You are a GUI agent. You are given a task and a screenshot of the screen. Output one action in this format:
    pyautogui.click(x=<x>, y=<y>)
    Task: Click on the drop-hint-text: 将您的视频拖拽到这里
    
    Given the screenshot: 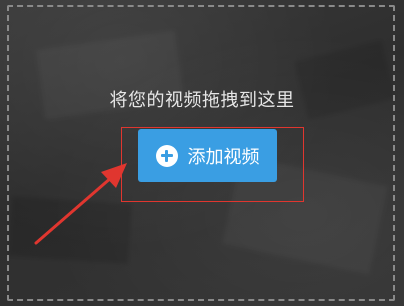 What is the action you would take?
    pyautogui.click(x=202, y=100)
    